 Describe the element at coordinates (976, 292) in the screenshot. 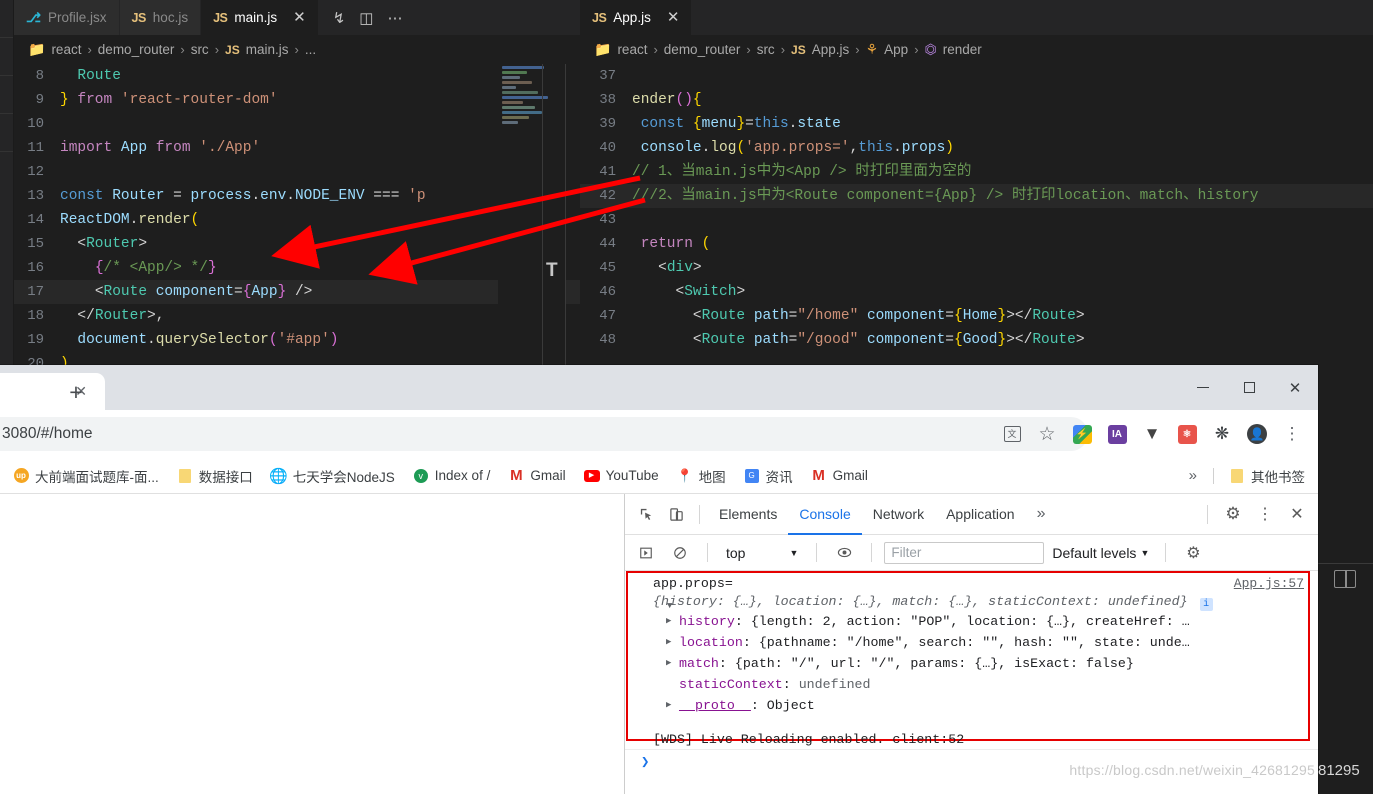

I see `code-line: 46 <Switch>` at that location.